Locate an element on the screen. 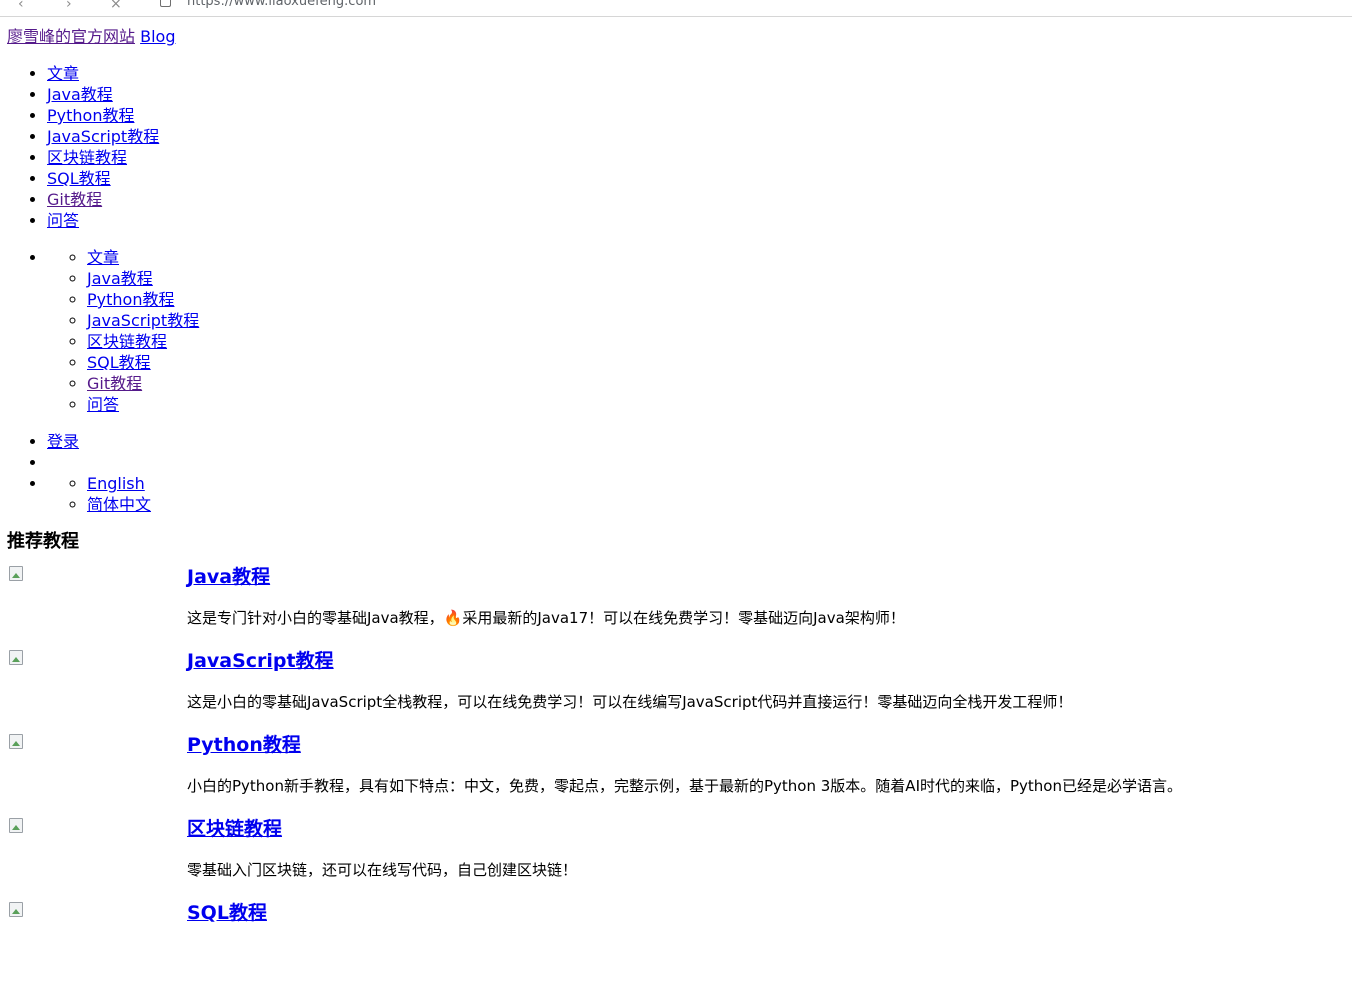 The height and width of the screenshot is (985, 1352). course-link-blockchain: 区块链教程 is located at coordinates (234, 829).